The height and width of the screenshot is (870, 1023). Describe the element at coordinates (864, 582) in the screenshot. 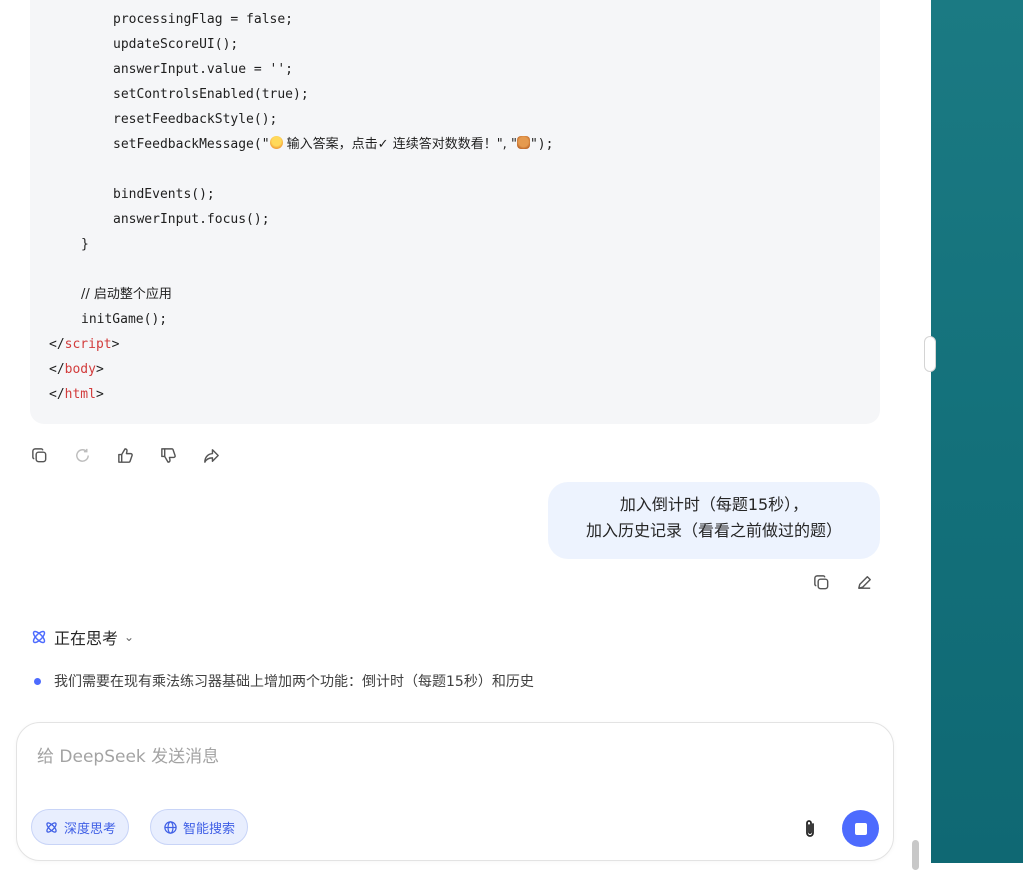

I see `edit-icon` at that location.